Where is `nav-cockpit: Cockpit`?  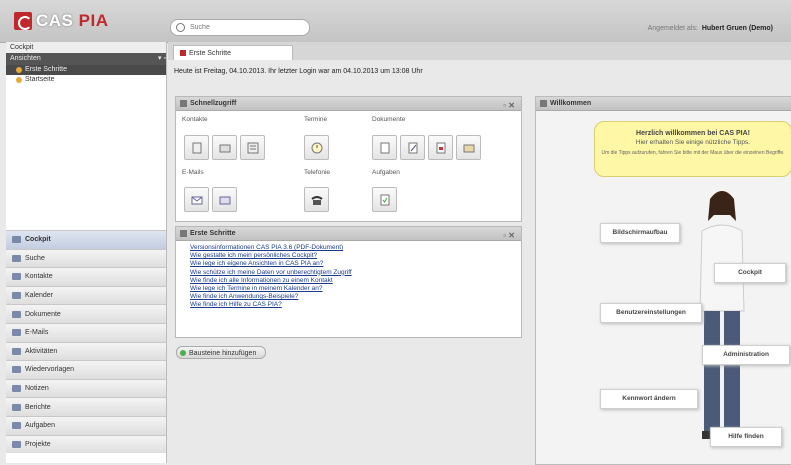
nav-cockpit: Cockpit is located at coordinates (86, 239).